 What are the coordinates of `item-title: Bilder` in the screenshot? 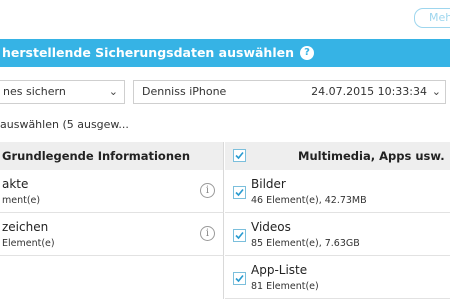 It's located at (268, 184).